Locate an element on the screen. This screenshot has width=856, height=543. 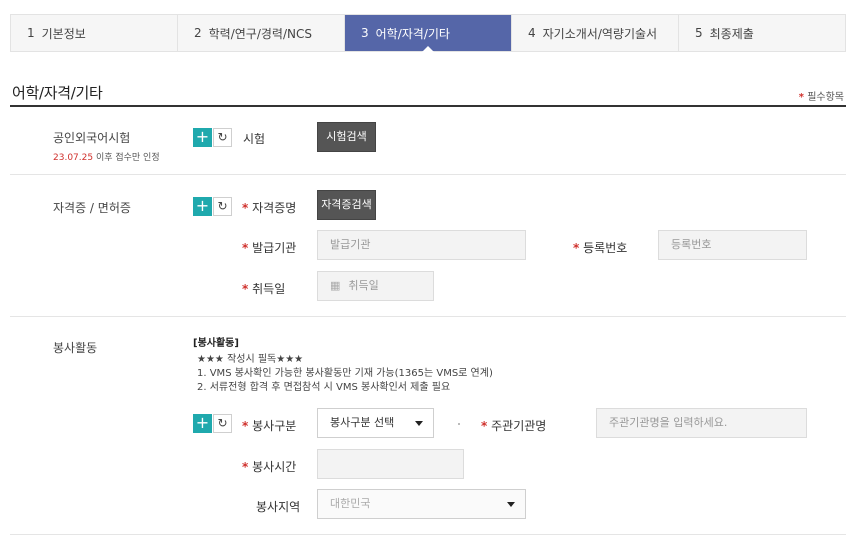
step-number: 5 is located at coordinates (699, 33).